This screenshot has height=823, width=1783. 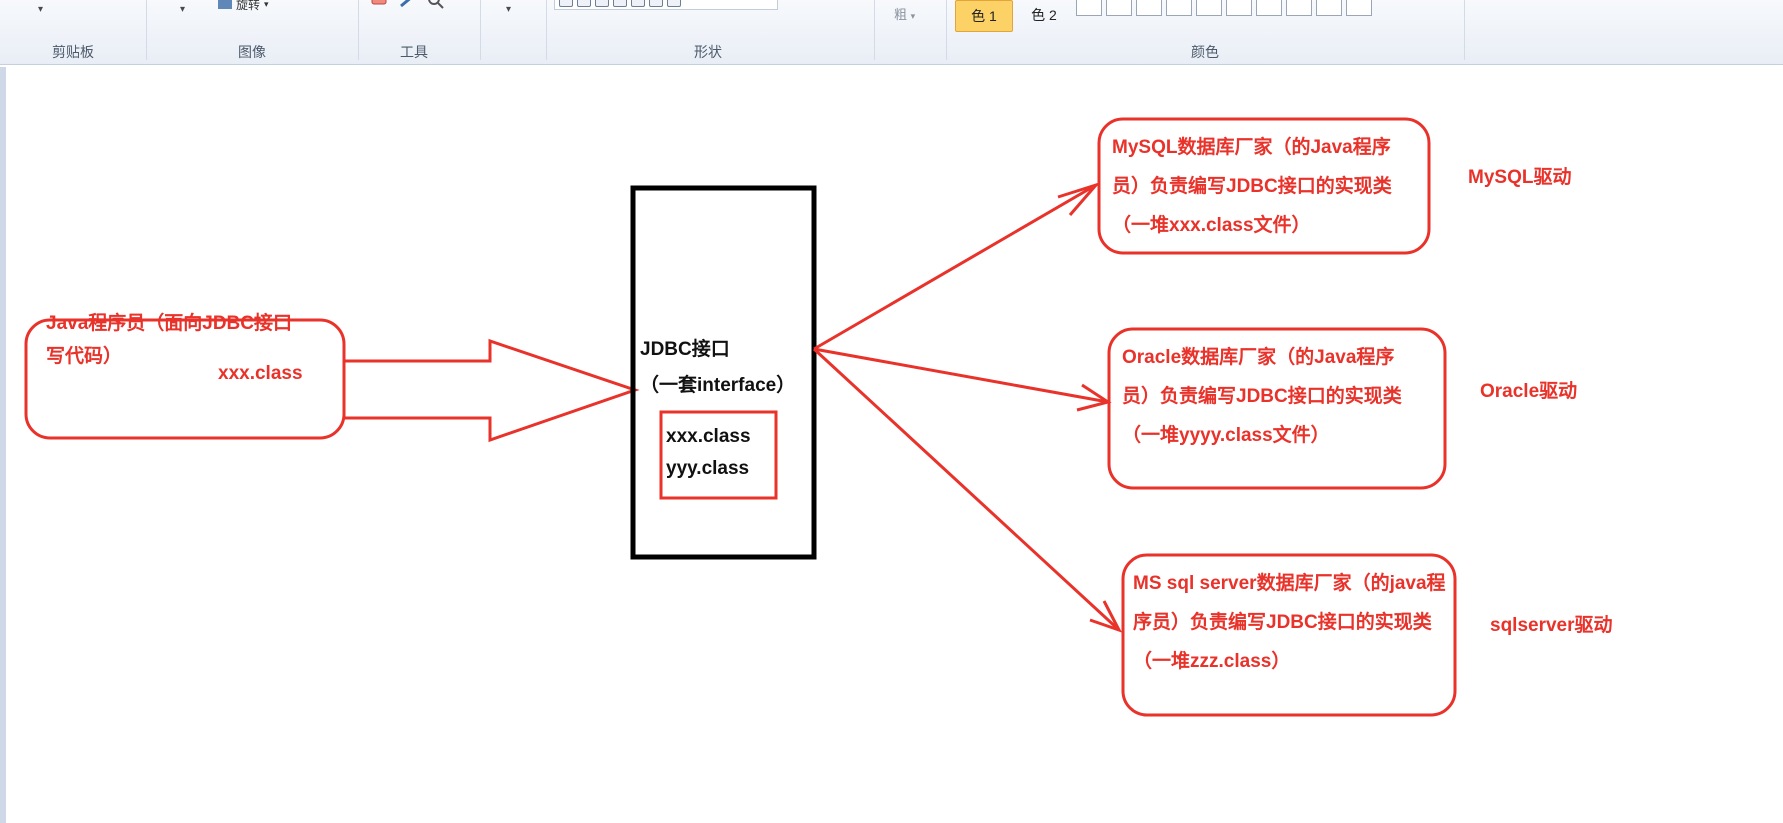 I want to click on color-picker-icon, so click(x=408, y=5).